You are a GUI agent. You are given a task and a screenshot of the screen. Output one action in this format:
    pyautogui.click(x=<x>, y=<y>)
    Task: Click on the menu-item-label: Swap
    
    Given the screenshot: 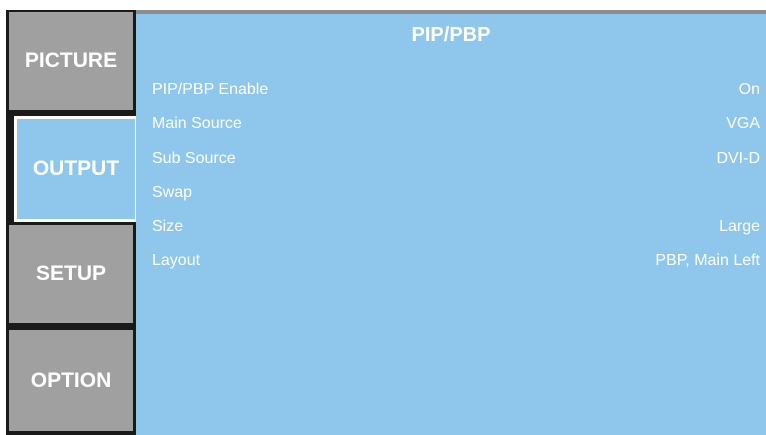 What is the action you would take?
    pyautogui.click(x=172, y=192)
    